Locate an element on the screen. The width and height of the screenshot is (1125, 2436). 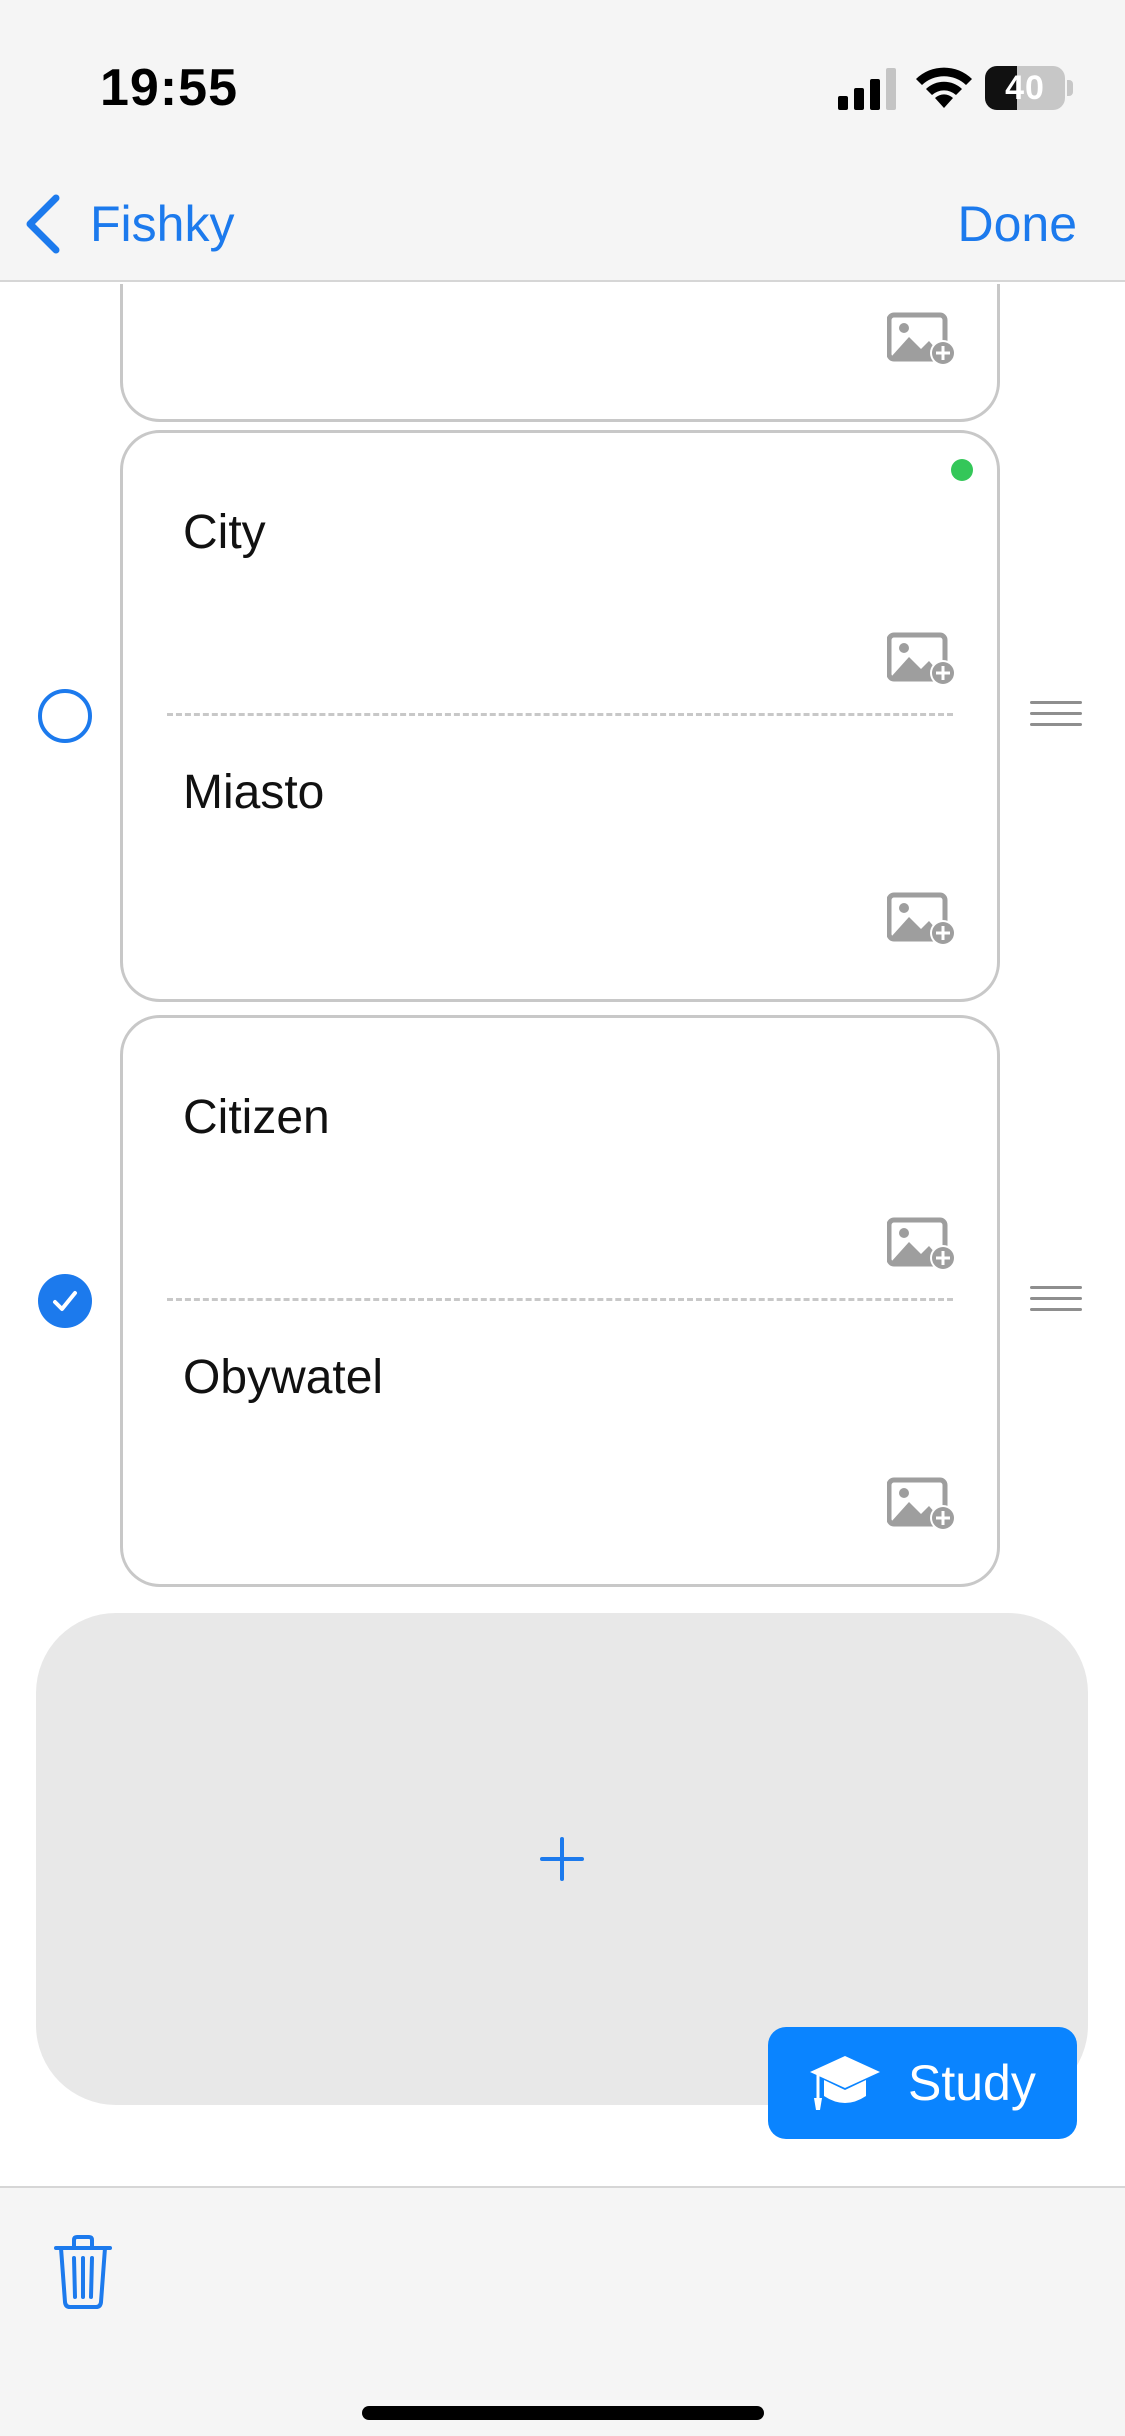
study-button: Study is located at coordinates (922, 2083).